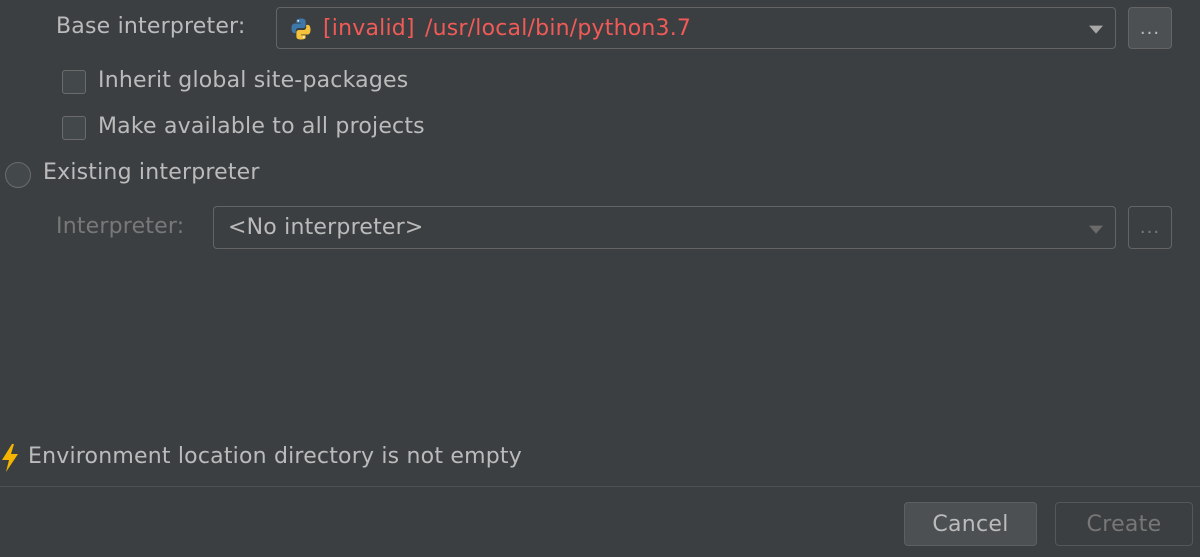 Image resolution: width=1200 pixels, height=557 pixels. Describe the element at coordinates (326, 227) in the screenshot. I see `interpreter-value: <No interpreter>` at that location.